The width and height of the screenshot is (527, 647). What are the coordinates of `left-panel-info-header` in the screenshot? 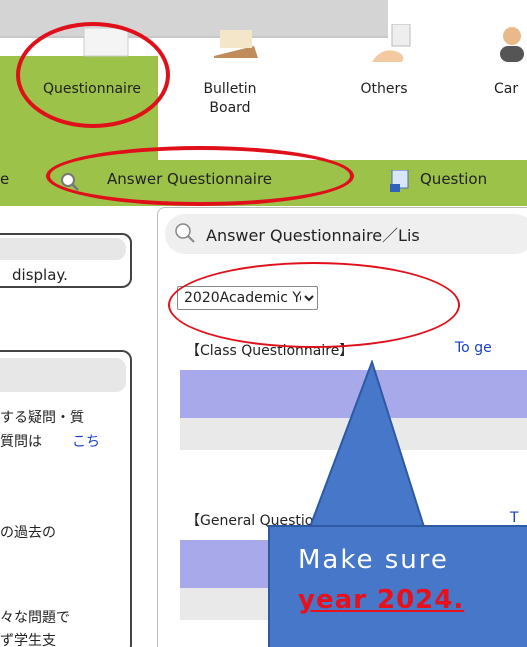 It's located at (63, 375).